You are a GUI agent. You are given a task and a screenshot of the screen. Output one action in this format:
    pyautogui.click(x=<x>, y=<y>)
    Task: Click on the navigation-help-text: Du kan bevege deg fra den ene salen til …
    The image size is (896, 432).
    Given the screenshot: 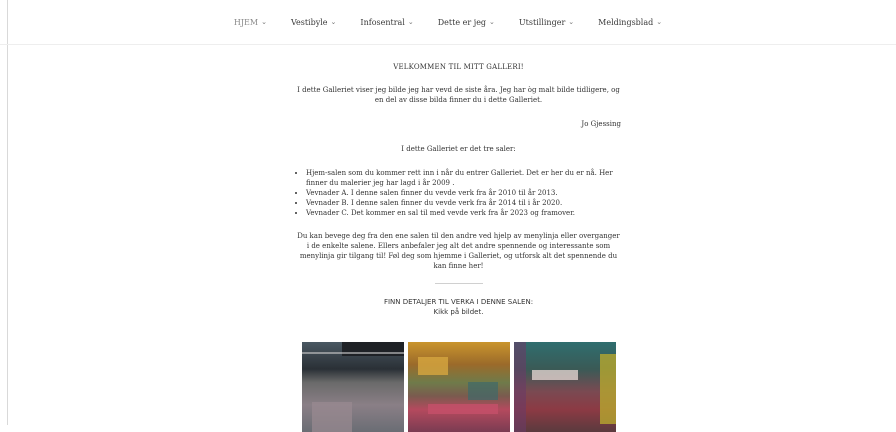 What is the action you would take?
    pyautogui.click(x=458, y=251)
    